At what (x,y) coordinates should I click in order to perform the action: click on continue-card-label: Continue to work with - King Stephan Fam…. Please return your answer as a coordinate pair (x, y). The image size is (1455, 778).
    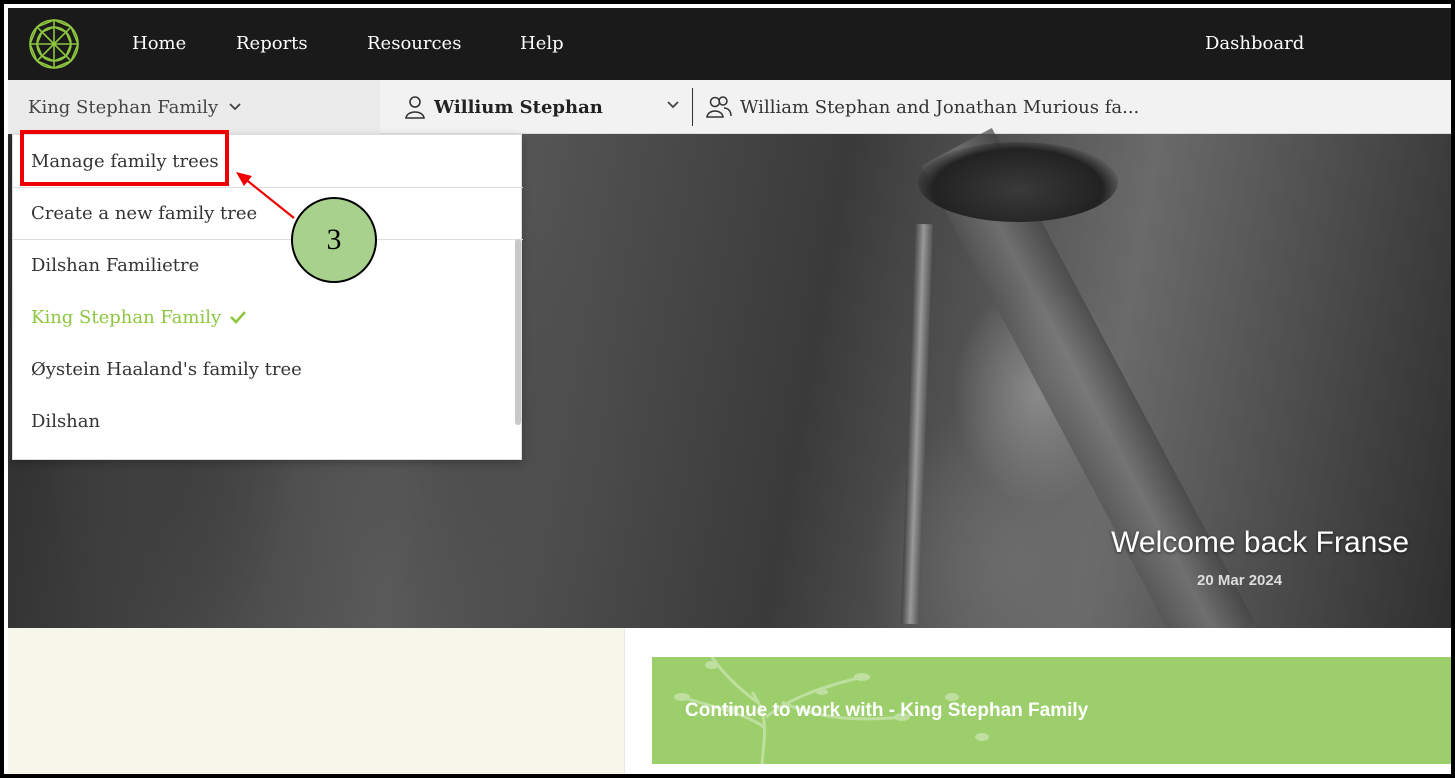
    Looking at the image, I should click on (887, 710).